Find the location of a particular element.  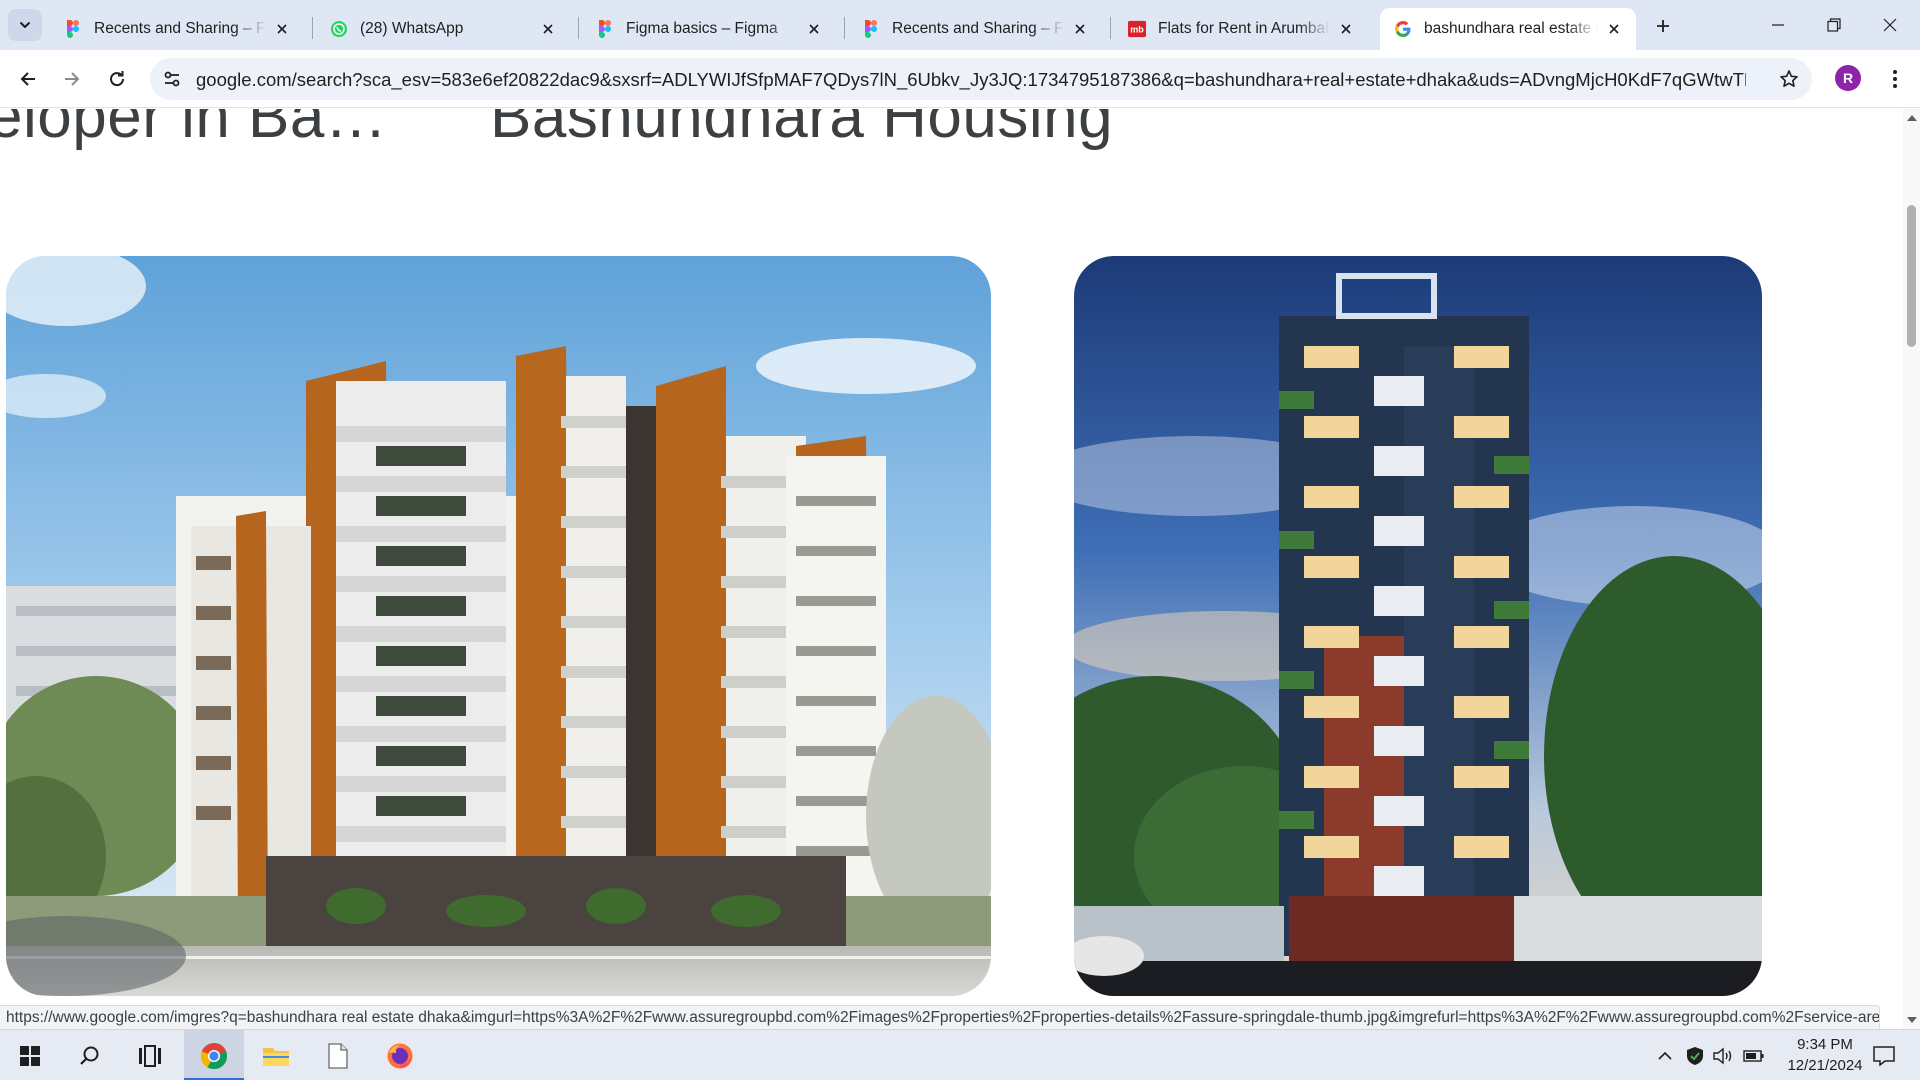

speaker-icon is located at coordinates (1722, 1055).